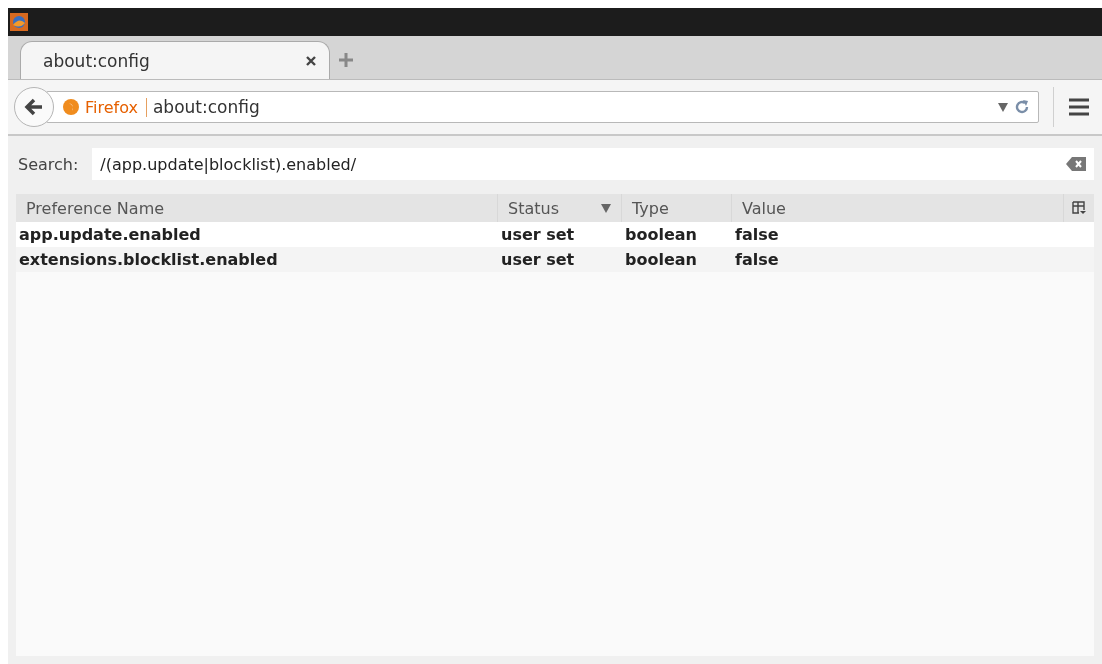 Image resolution: width=1102 pixels, height=664 pixels. What do you see at coordinates (1079, 107) in the screenshot?
I see `menu-icon` at bounding box center [1079, 107].